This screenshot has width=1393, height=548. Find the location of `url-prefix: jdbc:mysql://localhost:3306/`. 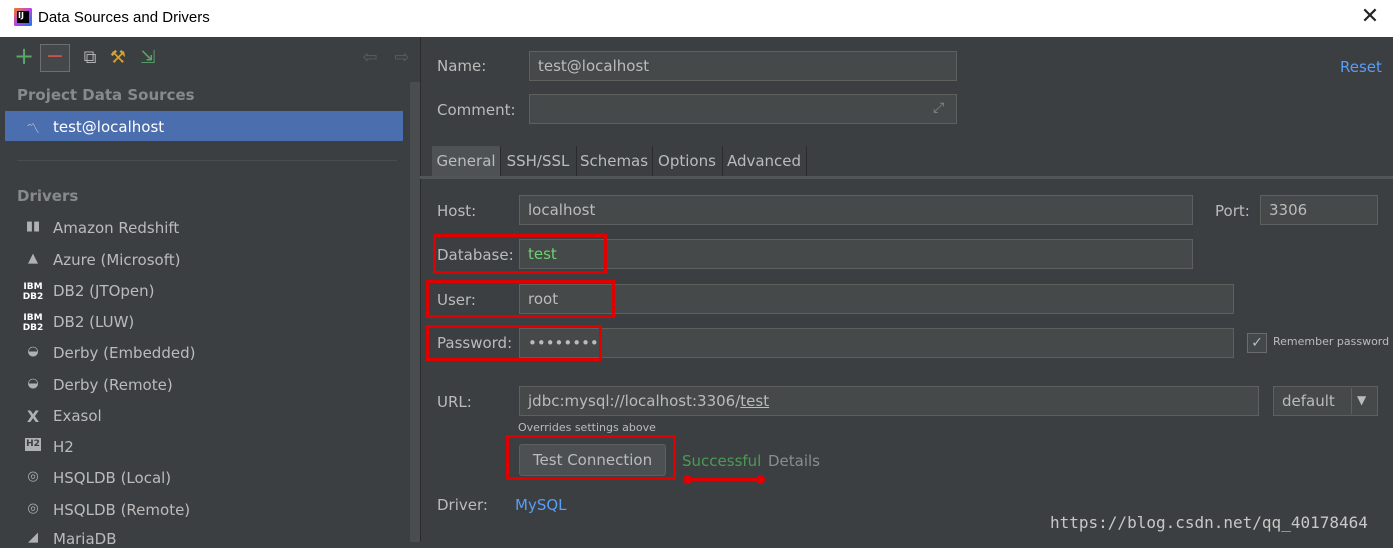

url-prefix: jdbc:mysql://localhost:3306/ is located at coordinates (634, 401).